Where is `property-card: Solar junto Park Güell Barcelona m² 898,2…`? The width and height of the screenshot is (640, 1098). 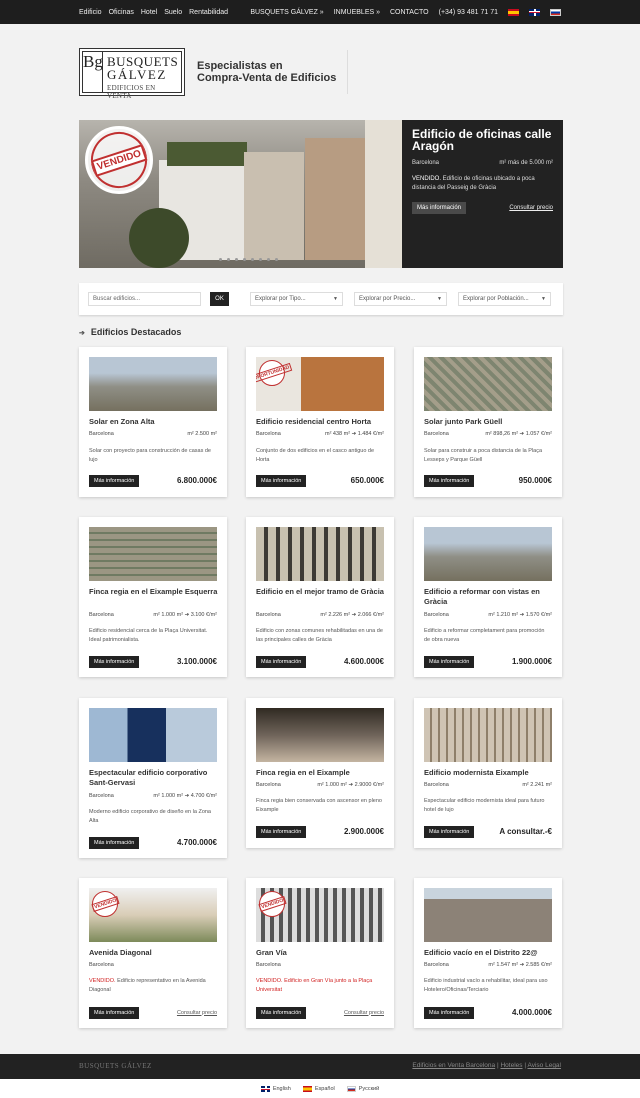 property-card: Solar junto Park Güell Barcelona m² 898,2… is located at coordinates (488, 422).